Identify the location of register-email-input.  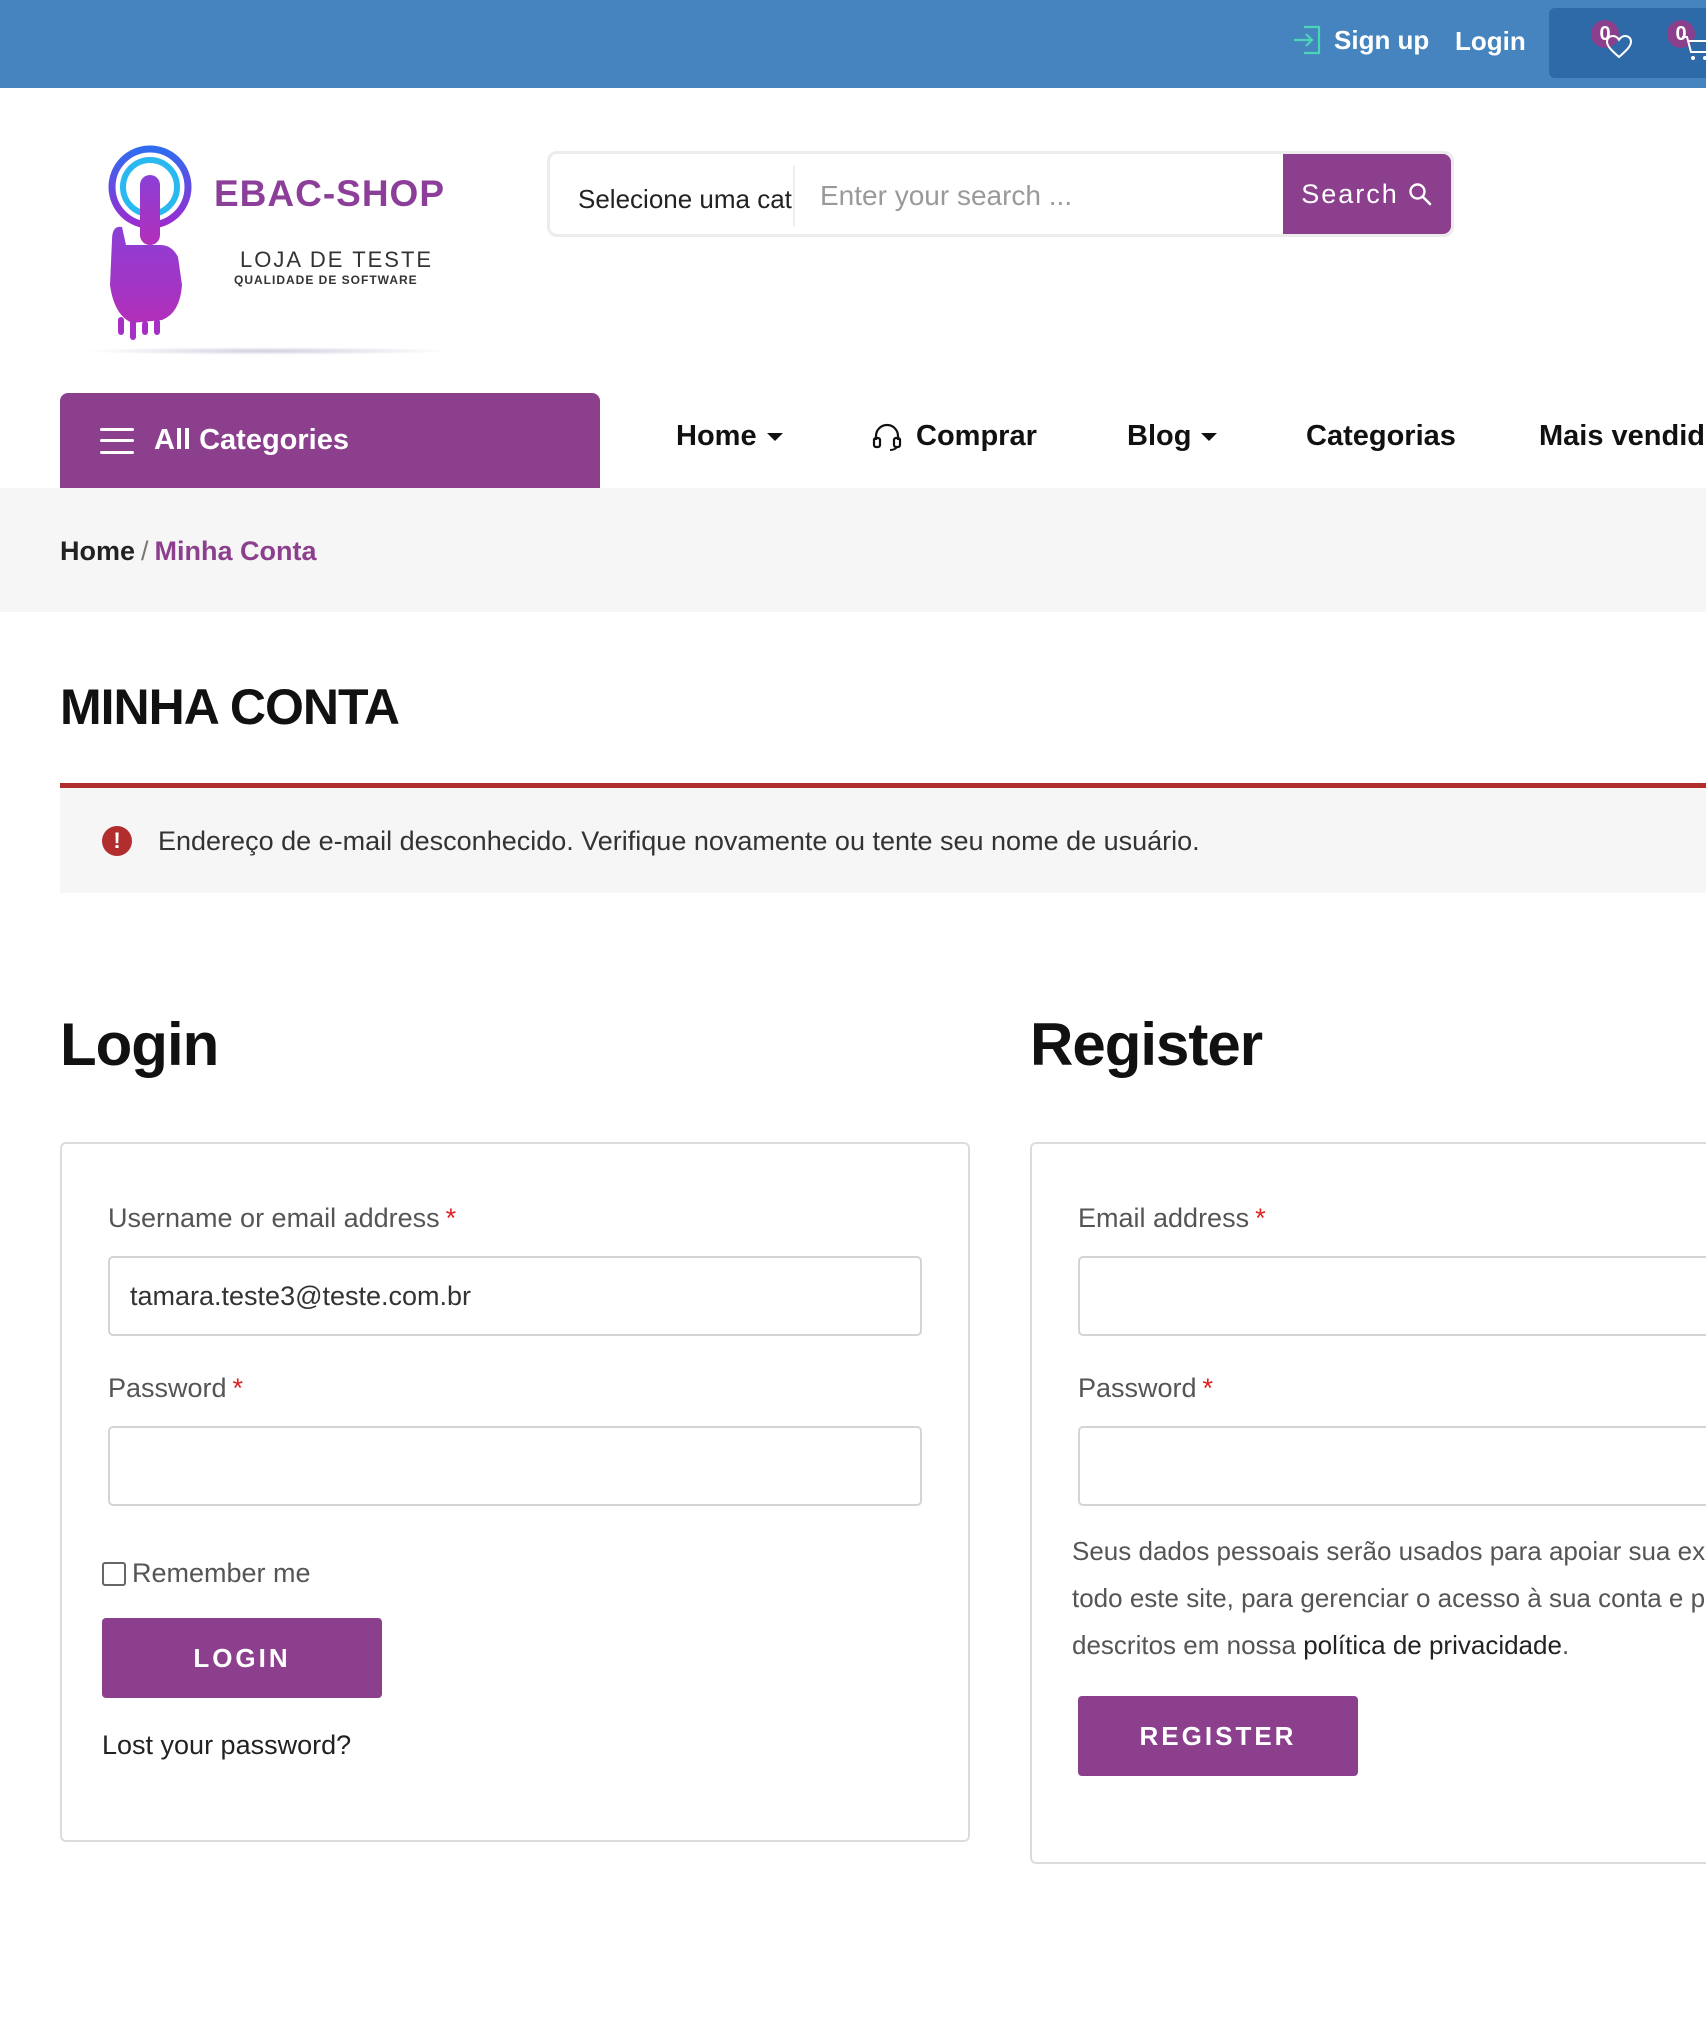
(1392, 1296).